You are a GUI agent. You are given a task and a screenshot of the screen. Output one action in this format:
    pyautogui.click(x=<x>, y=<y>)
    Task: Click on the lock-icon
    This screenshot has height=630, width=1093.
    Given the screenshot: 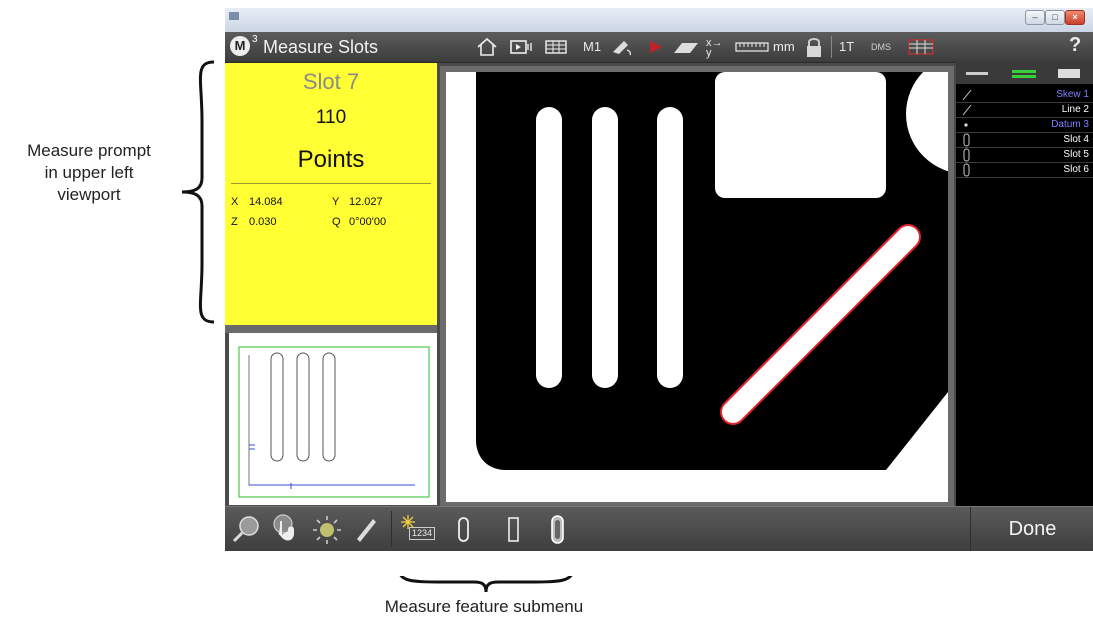 What is the action you would take?
    pyautogui.click(x=814, y=47)
    